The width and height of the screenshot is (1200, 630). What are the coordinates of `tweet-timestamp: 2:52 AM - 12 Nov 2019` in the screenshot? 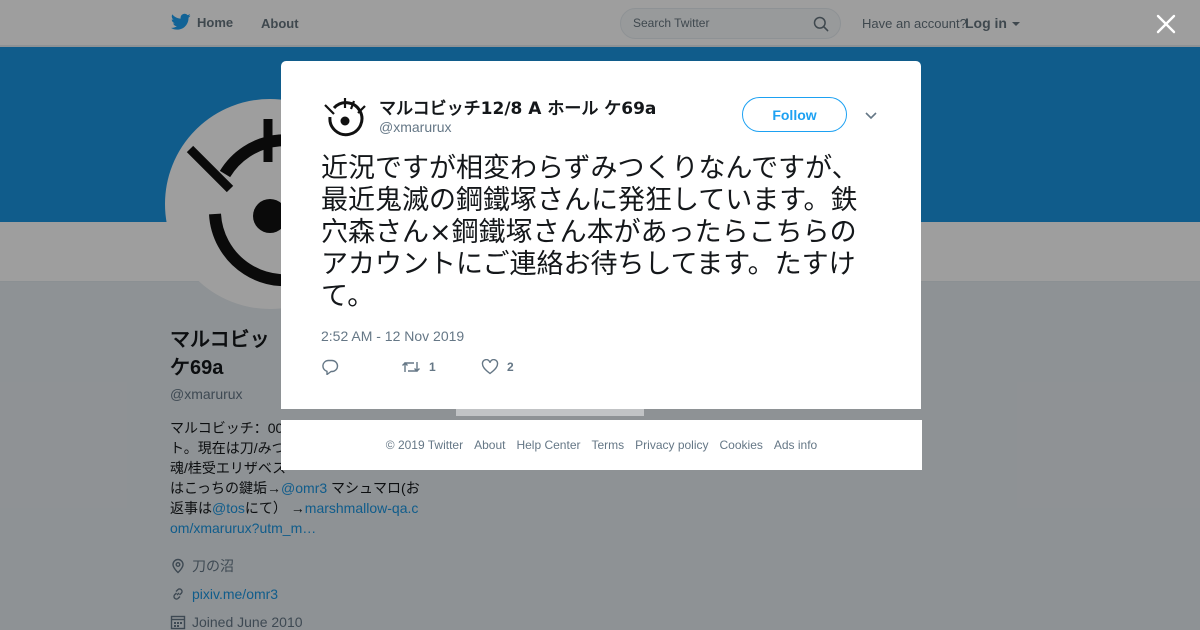 It's located at (392, 336).